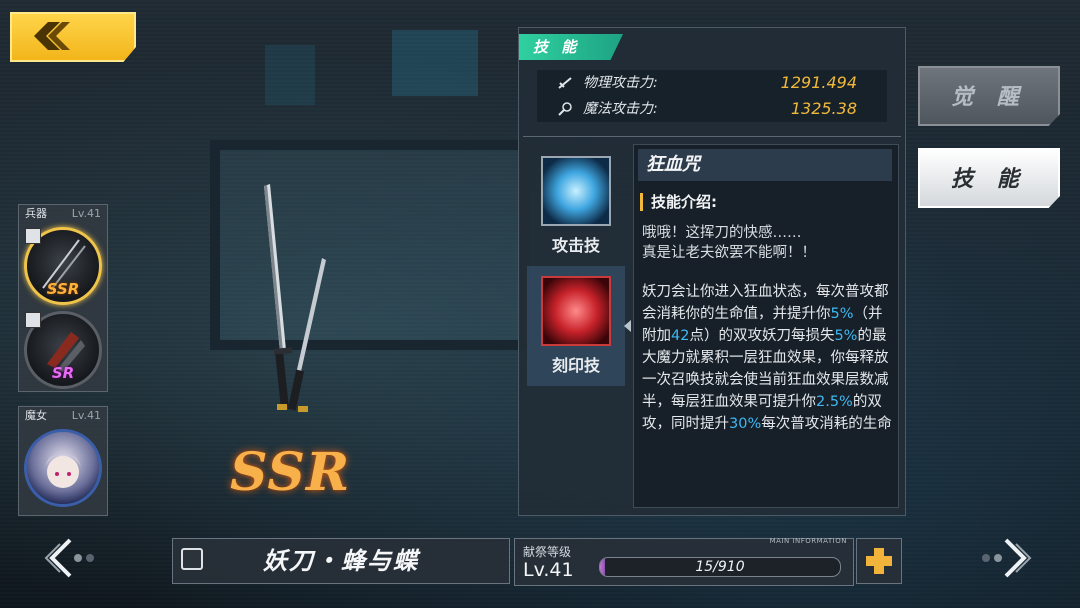  I want to click on witch-slot-panel: 魔女 Lv.41, so click(63, 461).